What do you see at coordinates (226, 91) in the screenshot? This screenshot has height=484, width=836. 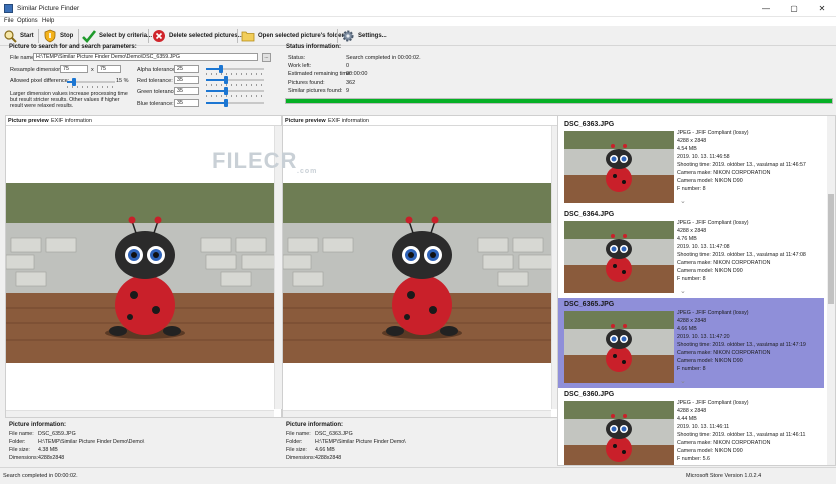 I see `green-tolerance-thumb` at bounding box center [226, 91].